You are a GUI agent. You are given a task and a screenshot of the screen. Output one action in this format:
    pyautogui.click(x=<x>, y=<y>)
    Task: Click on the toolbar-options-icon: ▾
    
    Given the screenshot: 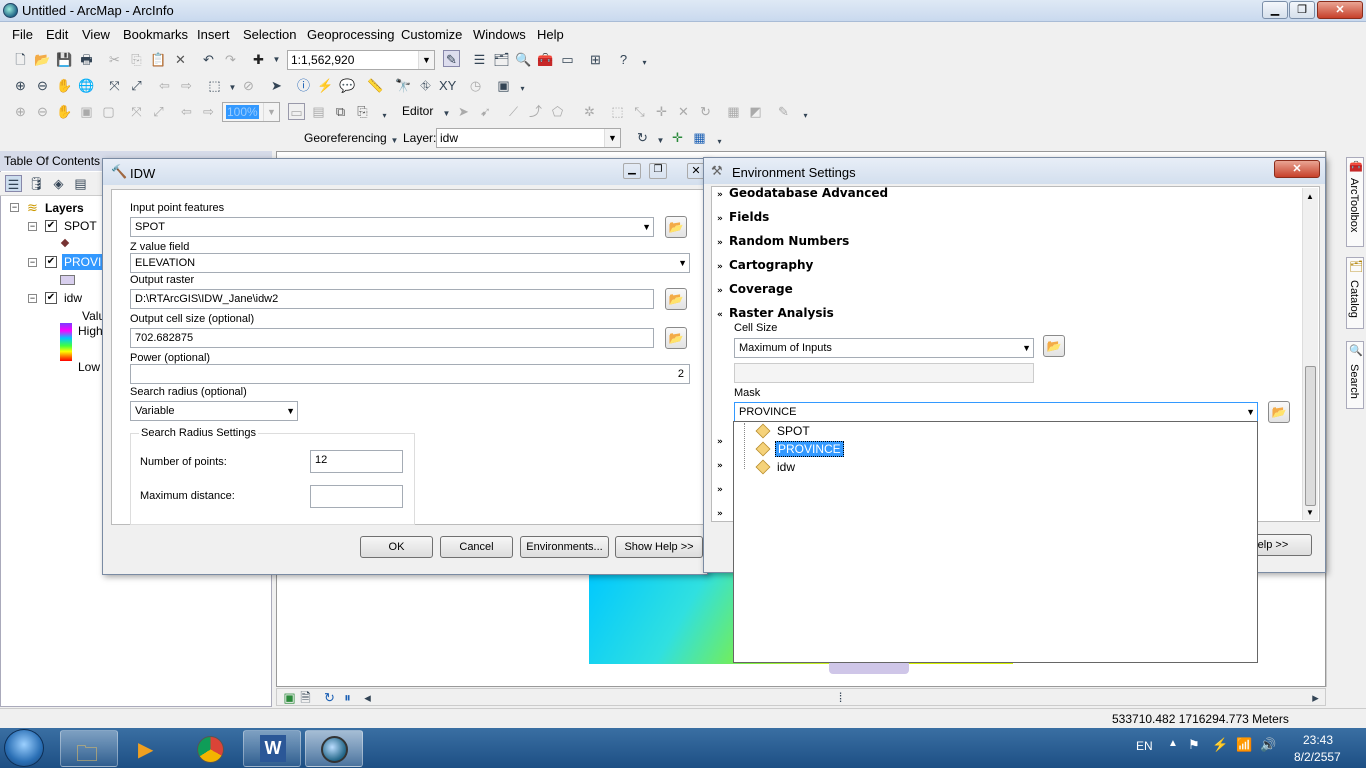 What is the action you would take?
    pyautogui.click(x=644, y=62)
    